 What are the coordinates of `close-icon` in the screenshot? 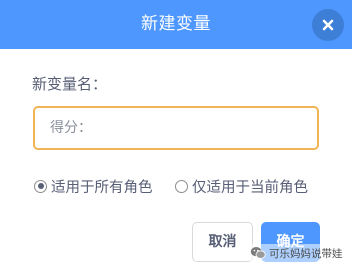 It's located at (328, 25).